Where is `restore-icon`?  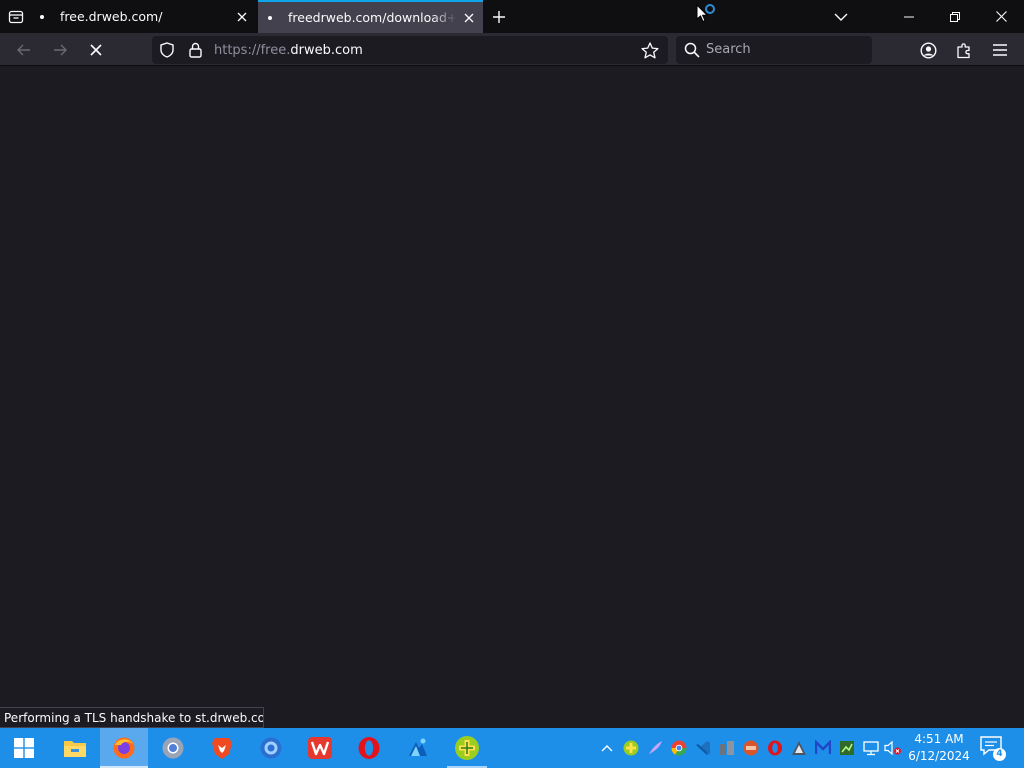 restore-icon is located at coordinates (955, 16).